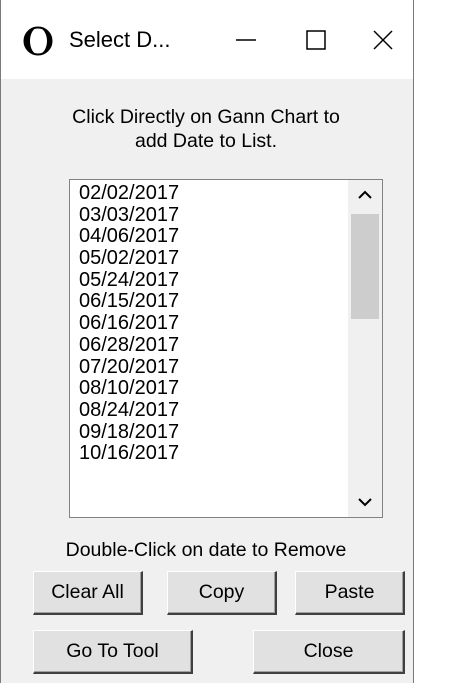  Describe the element at coordinates (129, 345) in the screenshot. I see `list-item: 06/28/2017` at that location.